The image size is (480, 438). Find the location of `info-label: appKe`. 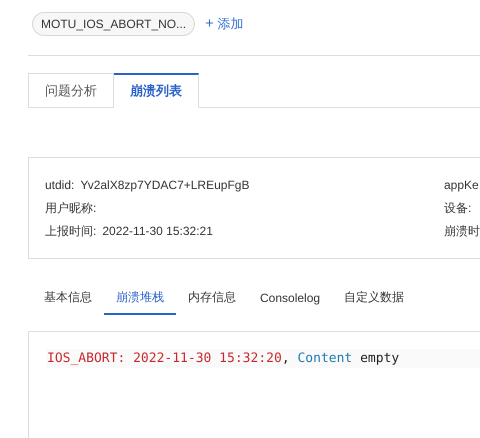

info-label: appKe is located at coordinates (461, 185).